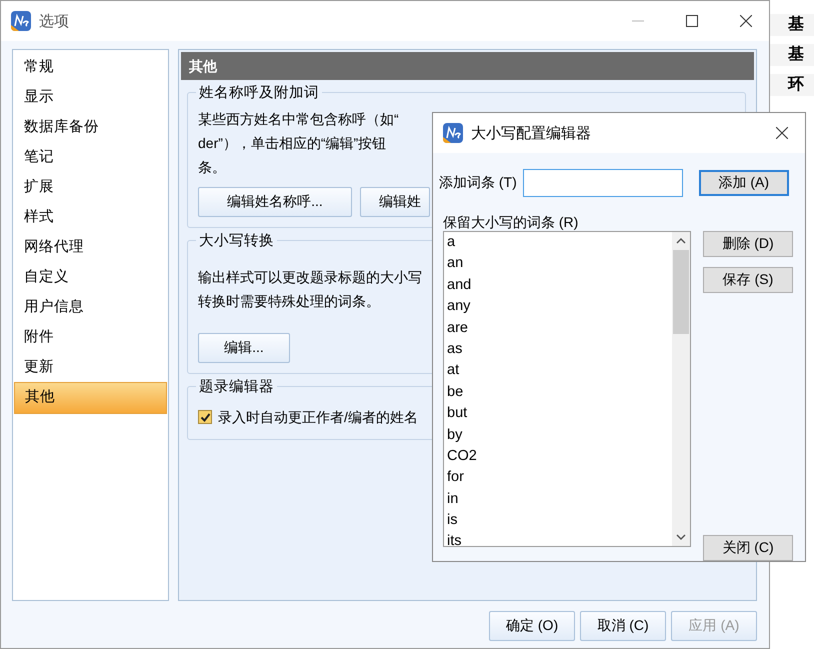 Image resolution: width=814 pixels, height=649 pixels. What do you see at coordinates (681, 537) in the screenshot?
I see `scroll-down-icon` at bounding box center [681, 537].